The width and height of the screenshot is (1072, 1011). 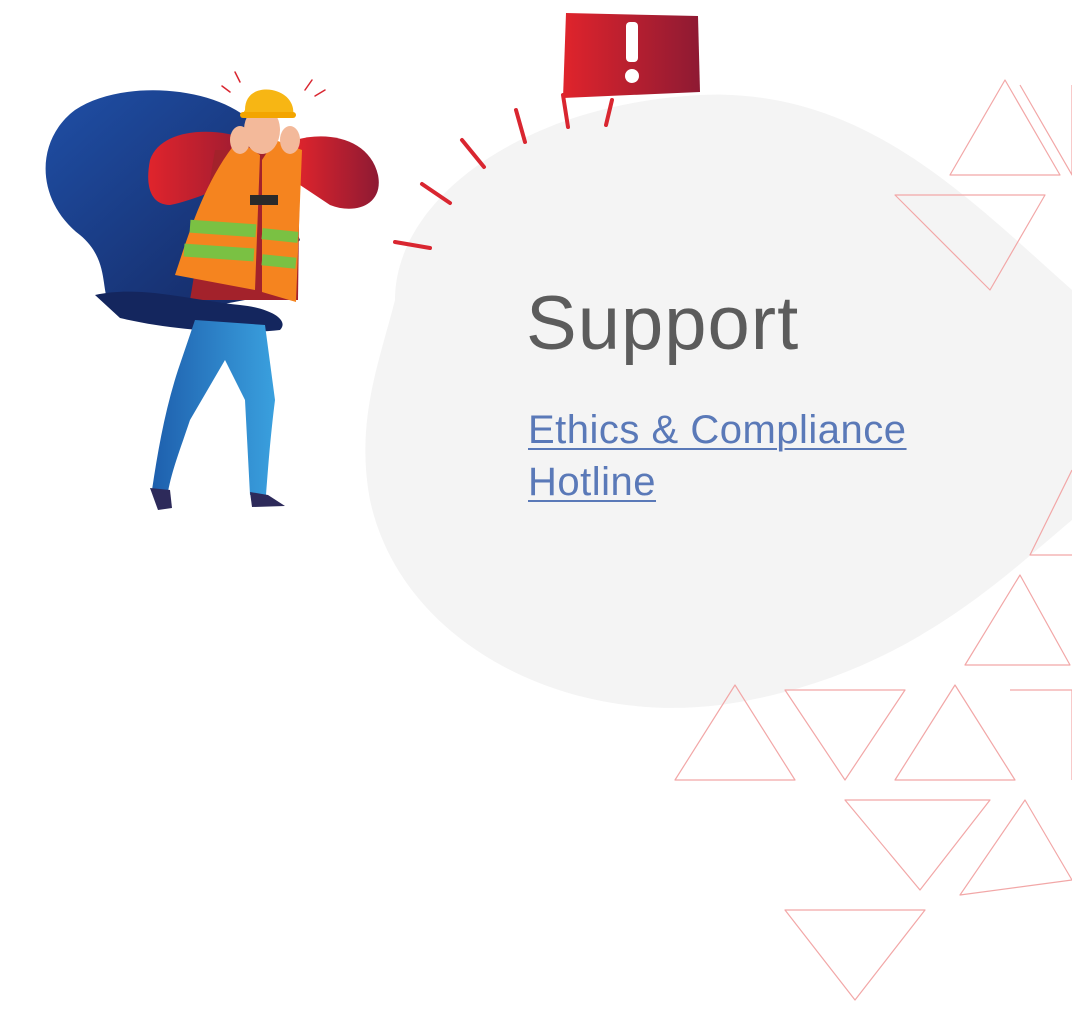 I want to click on page-title: Support, so click(x=663, y=323).